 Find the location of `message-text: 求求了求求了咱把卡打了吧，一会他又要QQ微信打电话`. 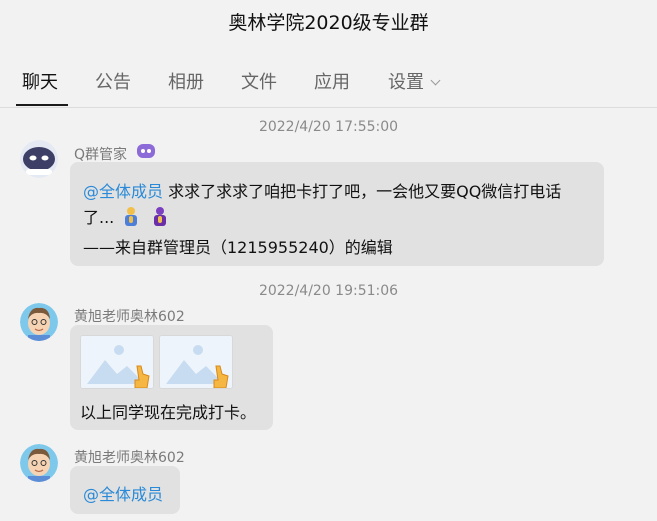

message-text: 求求了求求了咱把卡打了吧，一会他又要QQ微信打电话 is located at coordinates (365, 191).